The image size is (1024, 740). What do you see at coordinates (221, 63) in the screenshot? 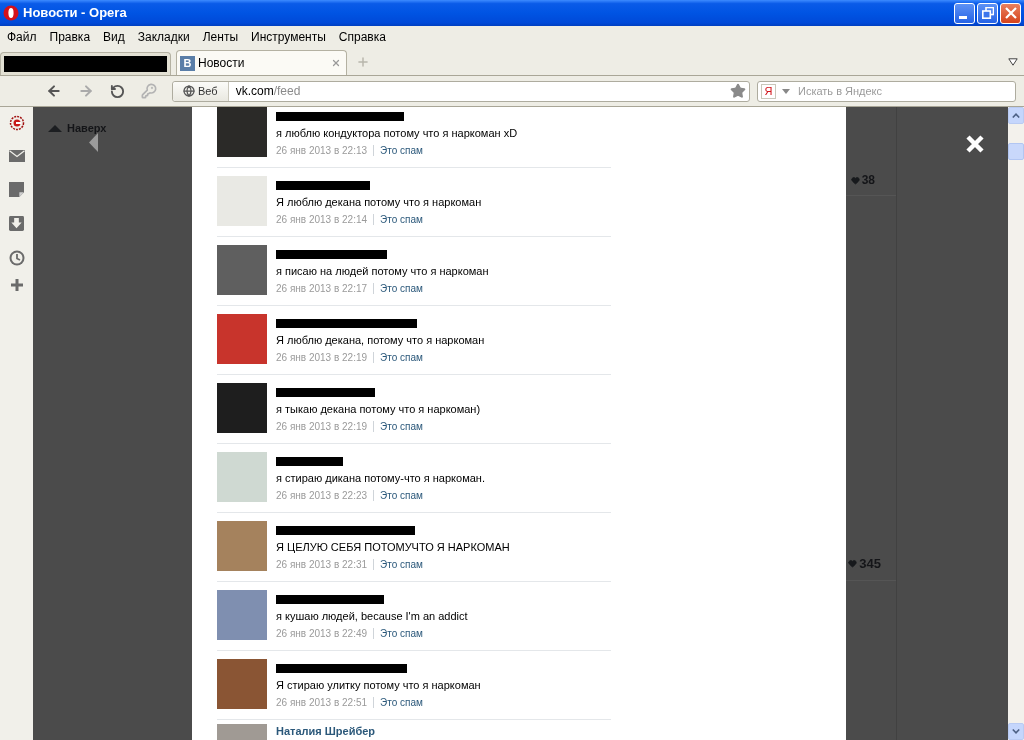
I see `tab-title: Новости` at bounding box center [221, 63].